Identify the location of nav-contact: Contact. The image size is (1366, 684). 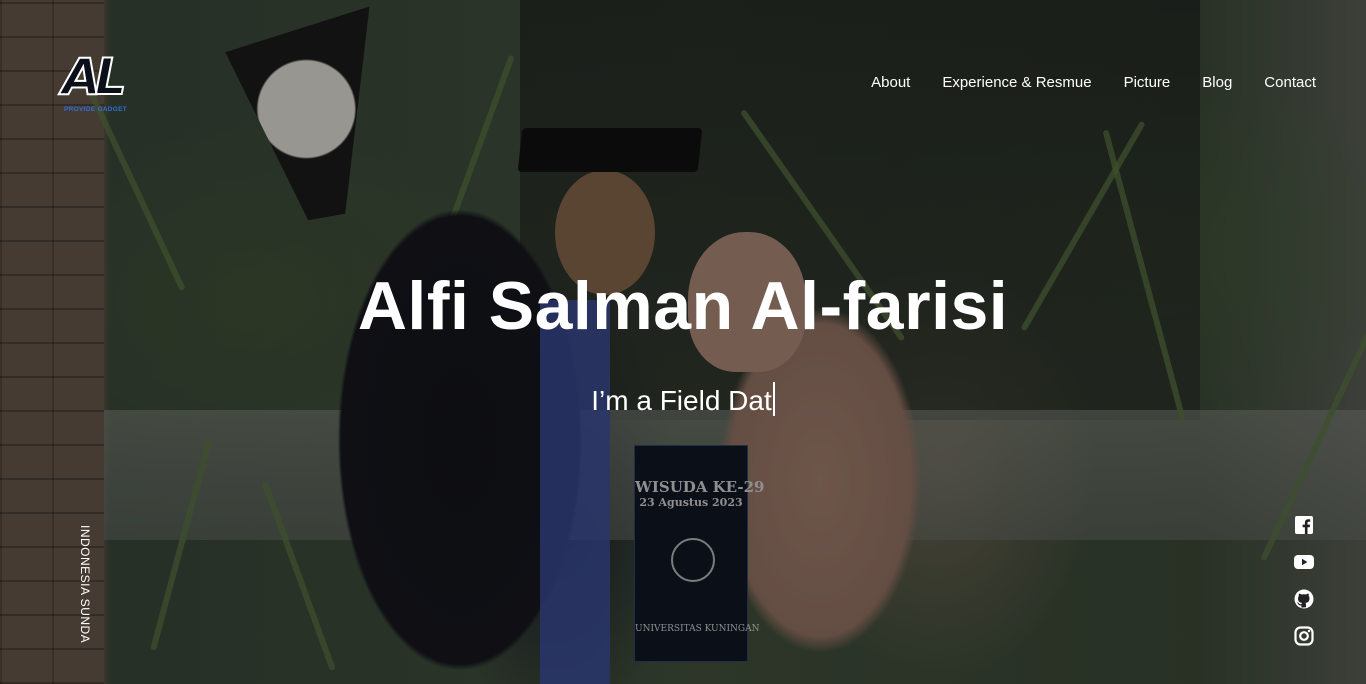
(1290, 83).